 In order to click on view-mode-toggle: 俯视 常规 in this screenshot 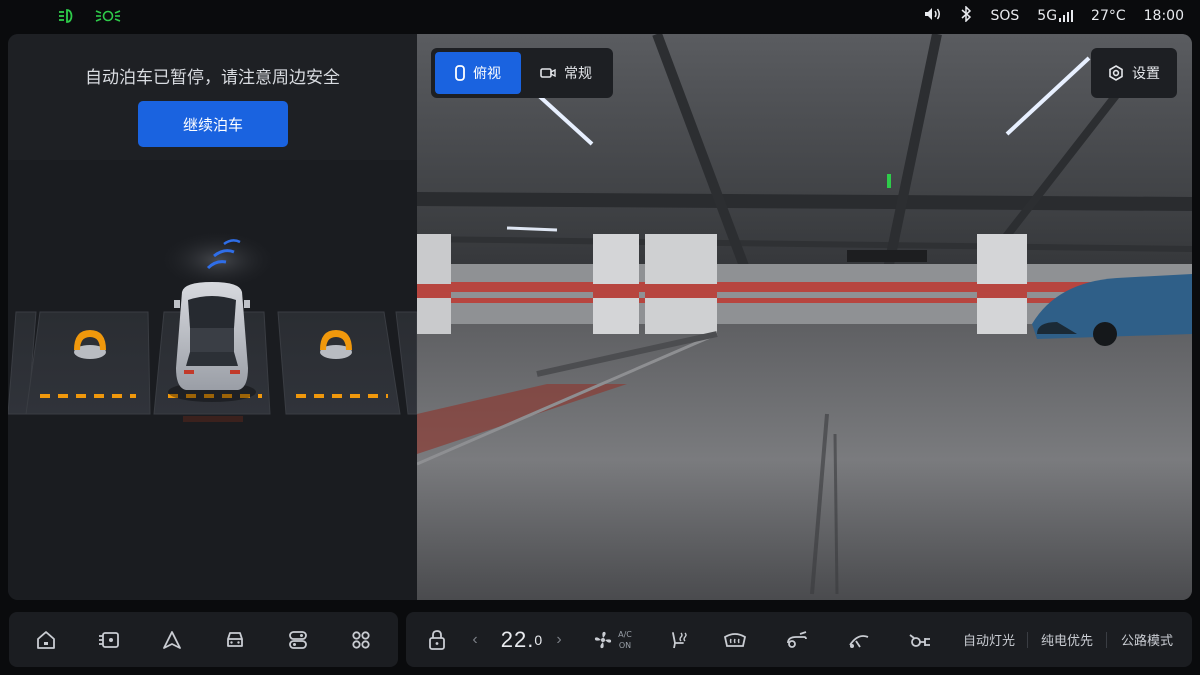, I will do `click(522, 73)`.